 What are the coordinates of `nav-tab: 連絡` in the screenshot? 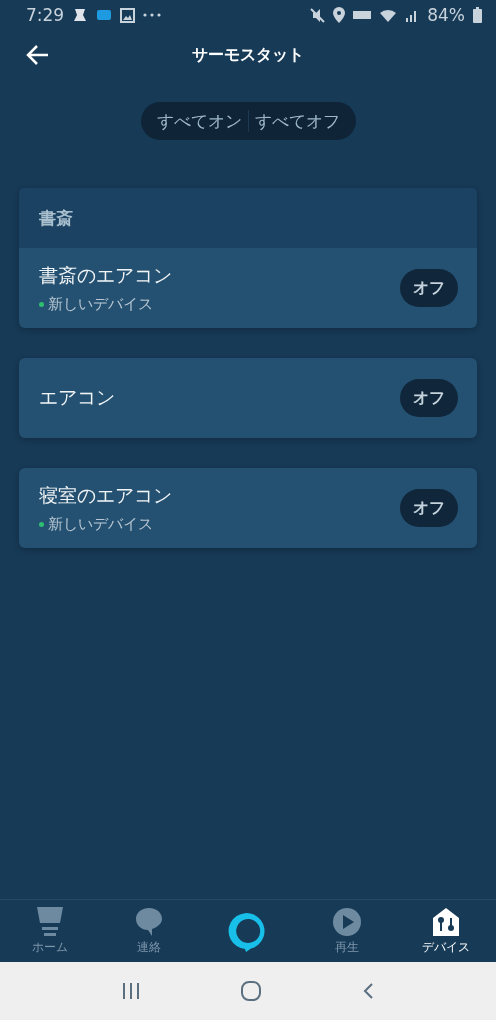 It's located at (149, 931).